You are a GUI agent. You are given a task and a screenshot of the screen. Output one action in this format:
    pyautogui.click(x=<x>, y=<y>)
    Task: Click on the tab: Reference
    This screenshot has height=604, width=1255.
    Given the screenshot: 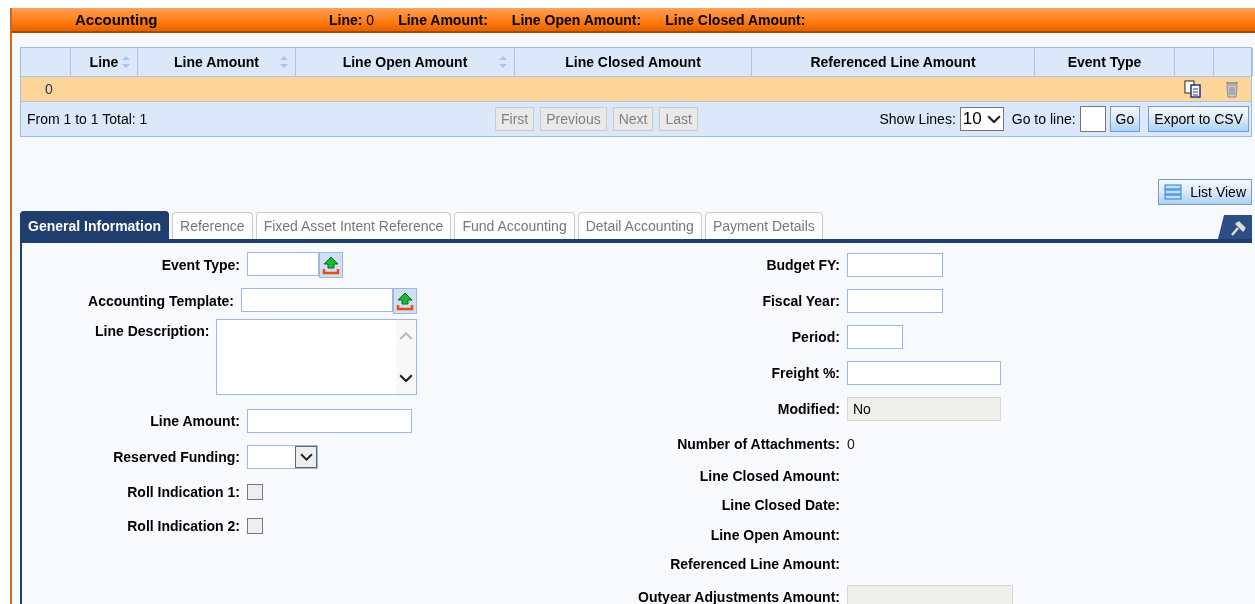 What is the action you would take?
    pyautogui.click(x=212, y=225)
    